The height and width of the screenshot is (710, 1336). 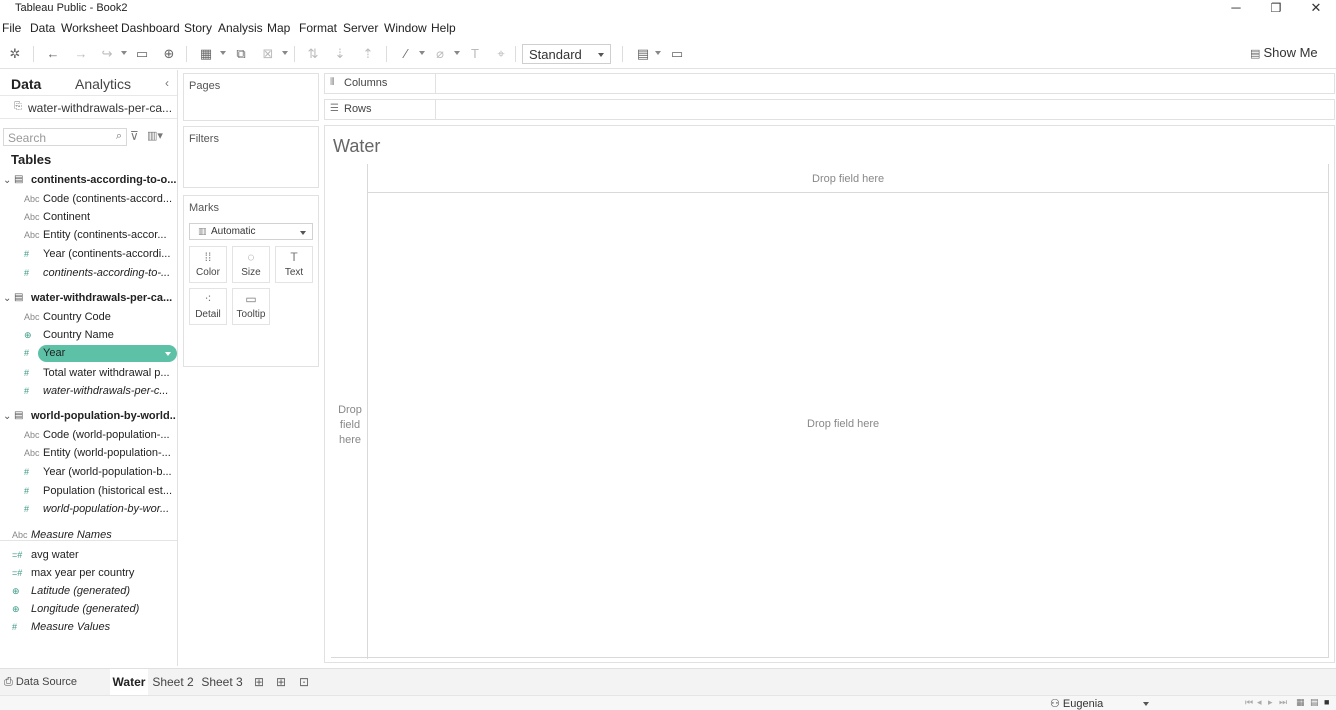 I want to click on field-item-selected: # Year, so click(x=88, y=354).